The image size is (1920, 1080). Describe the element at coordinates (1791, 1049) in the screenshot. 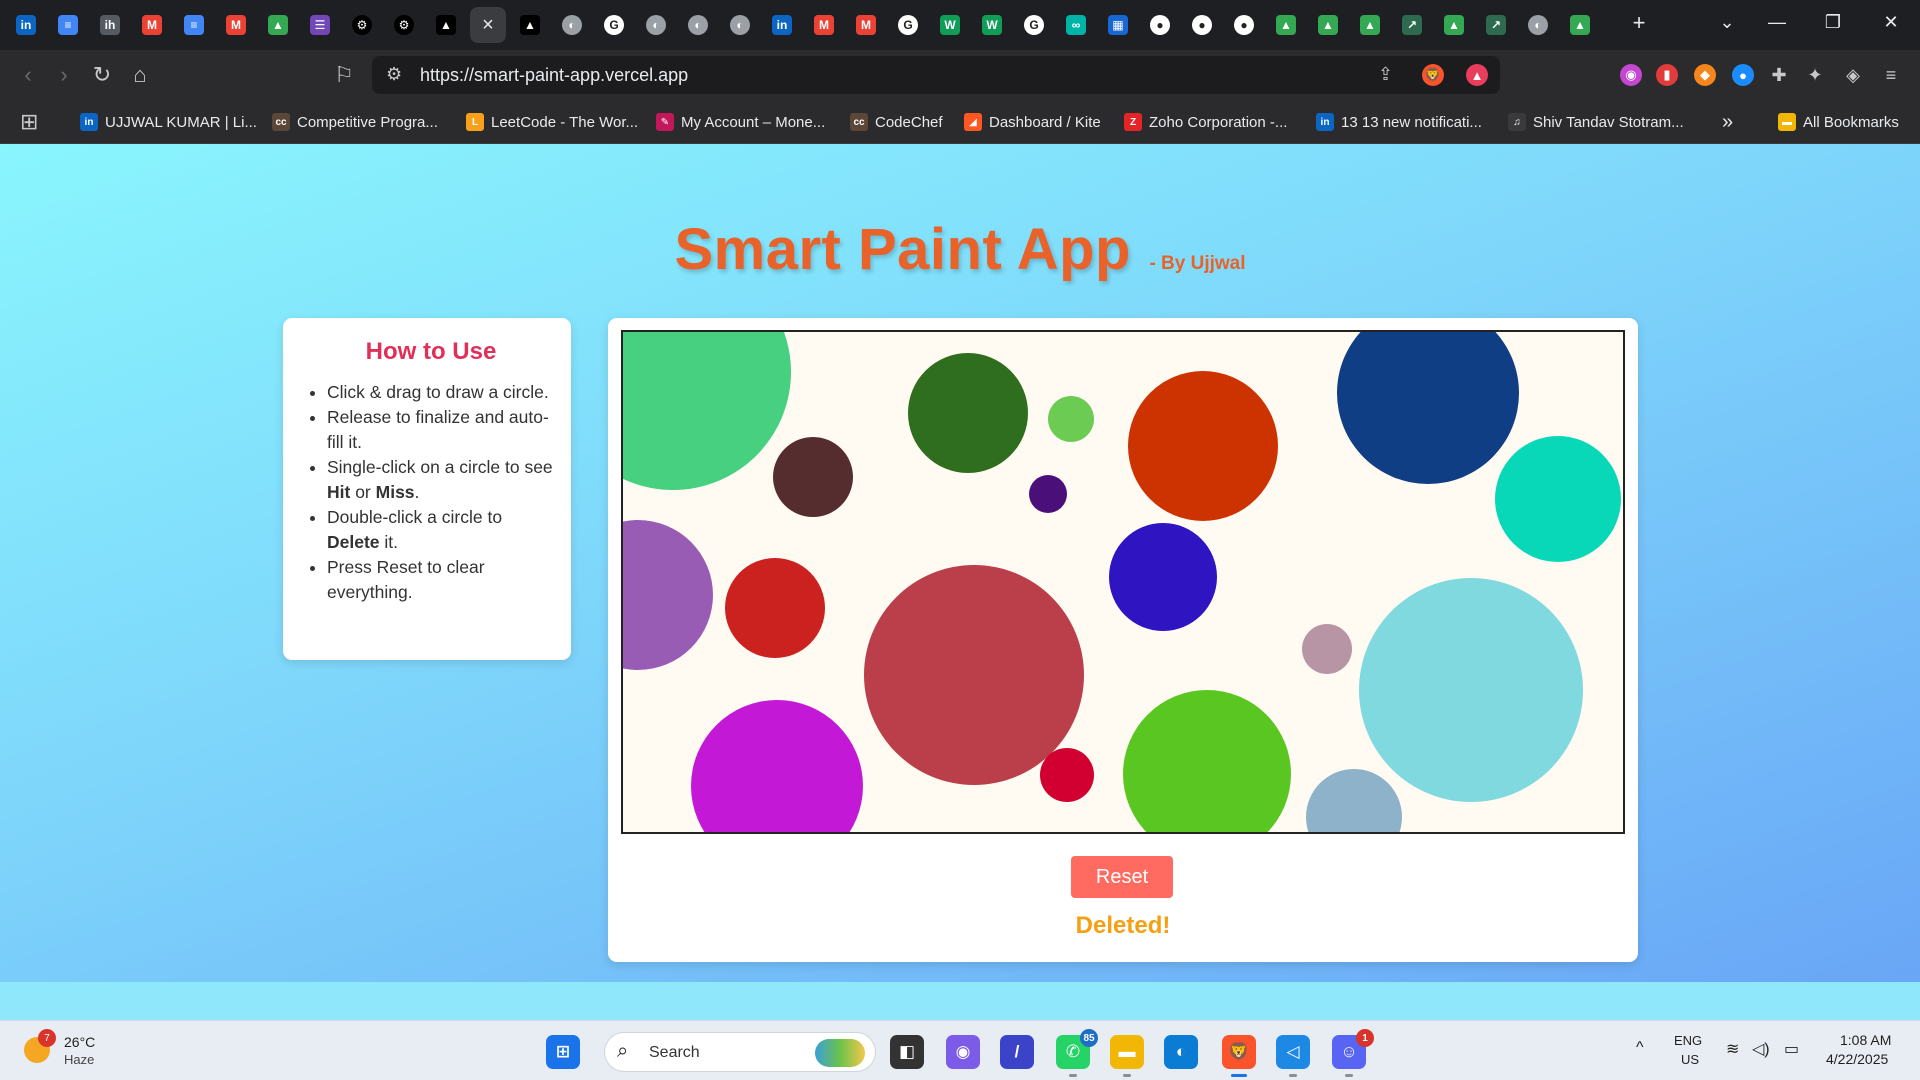

I see `battery-icon: ▭` at that location.